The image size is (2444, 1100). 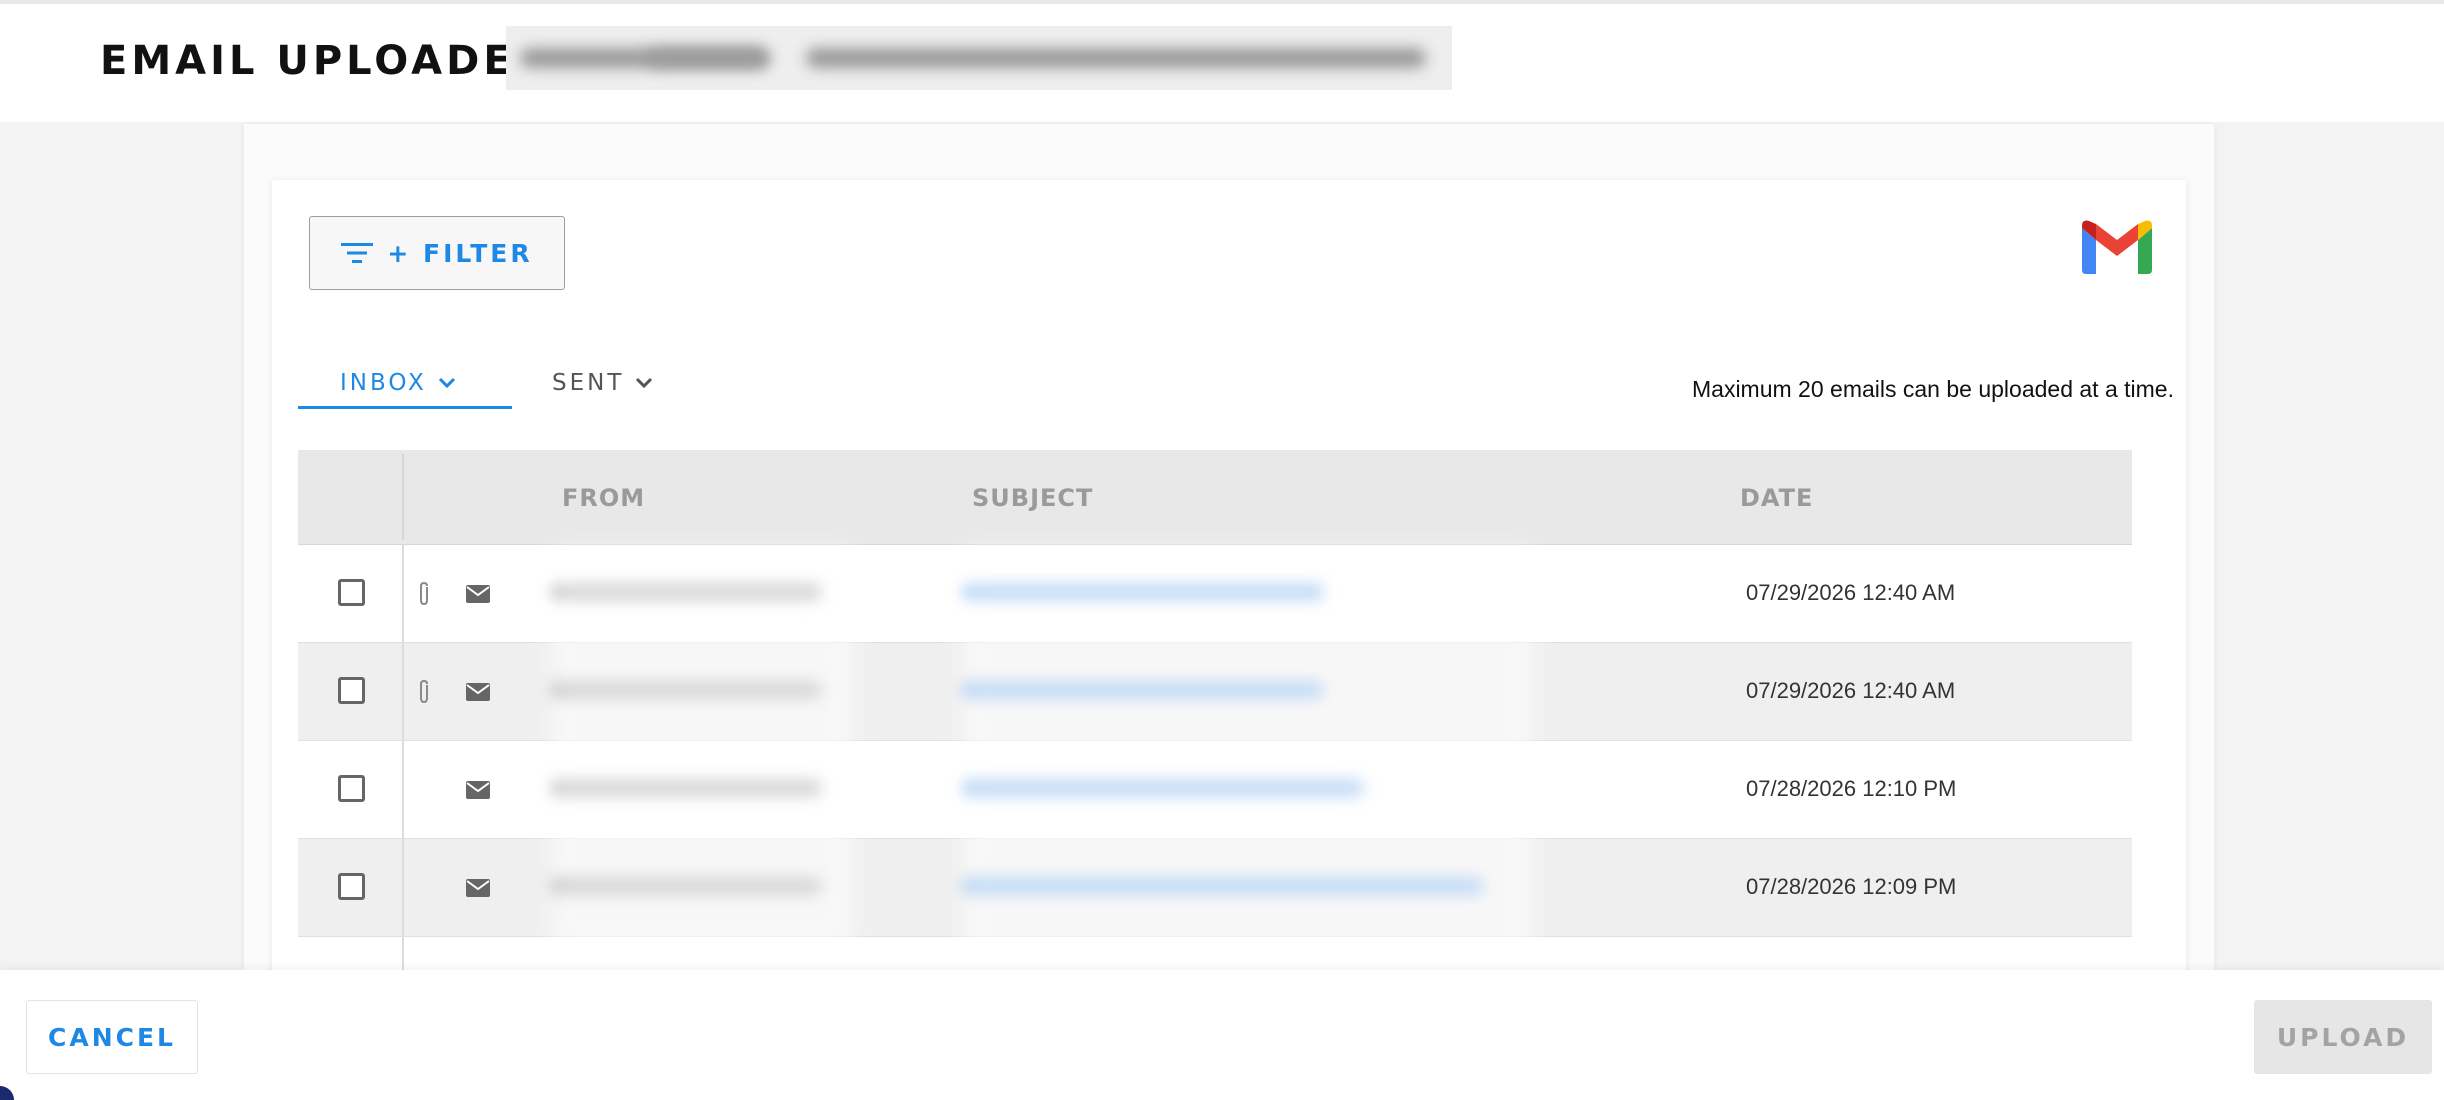 I want to click on footer-bar, so click(x=1222, y=1035).